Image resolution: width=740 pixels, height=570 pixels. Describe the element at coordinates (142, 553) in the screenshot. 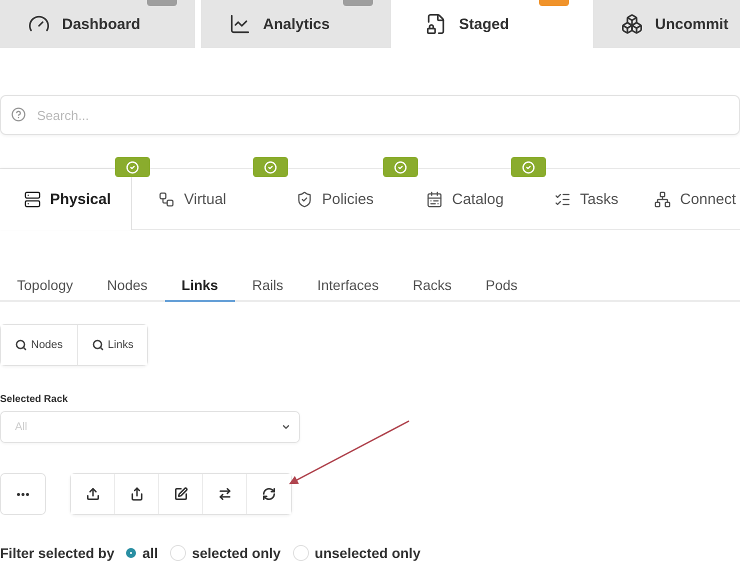

I see `radio-option: all` at that location.